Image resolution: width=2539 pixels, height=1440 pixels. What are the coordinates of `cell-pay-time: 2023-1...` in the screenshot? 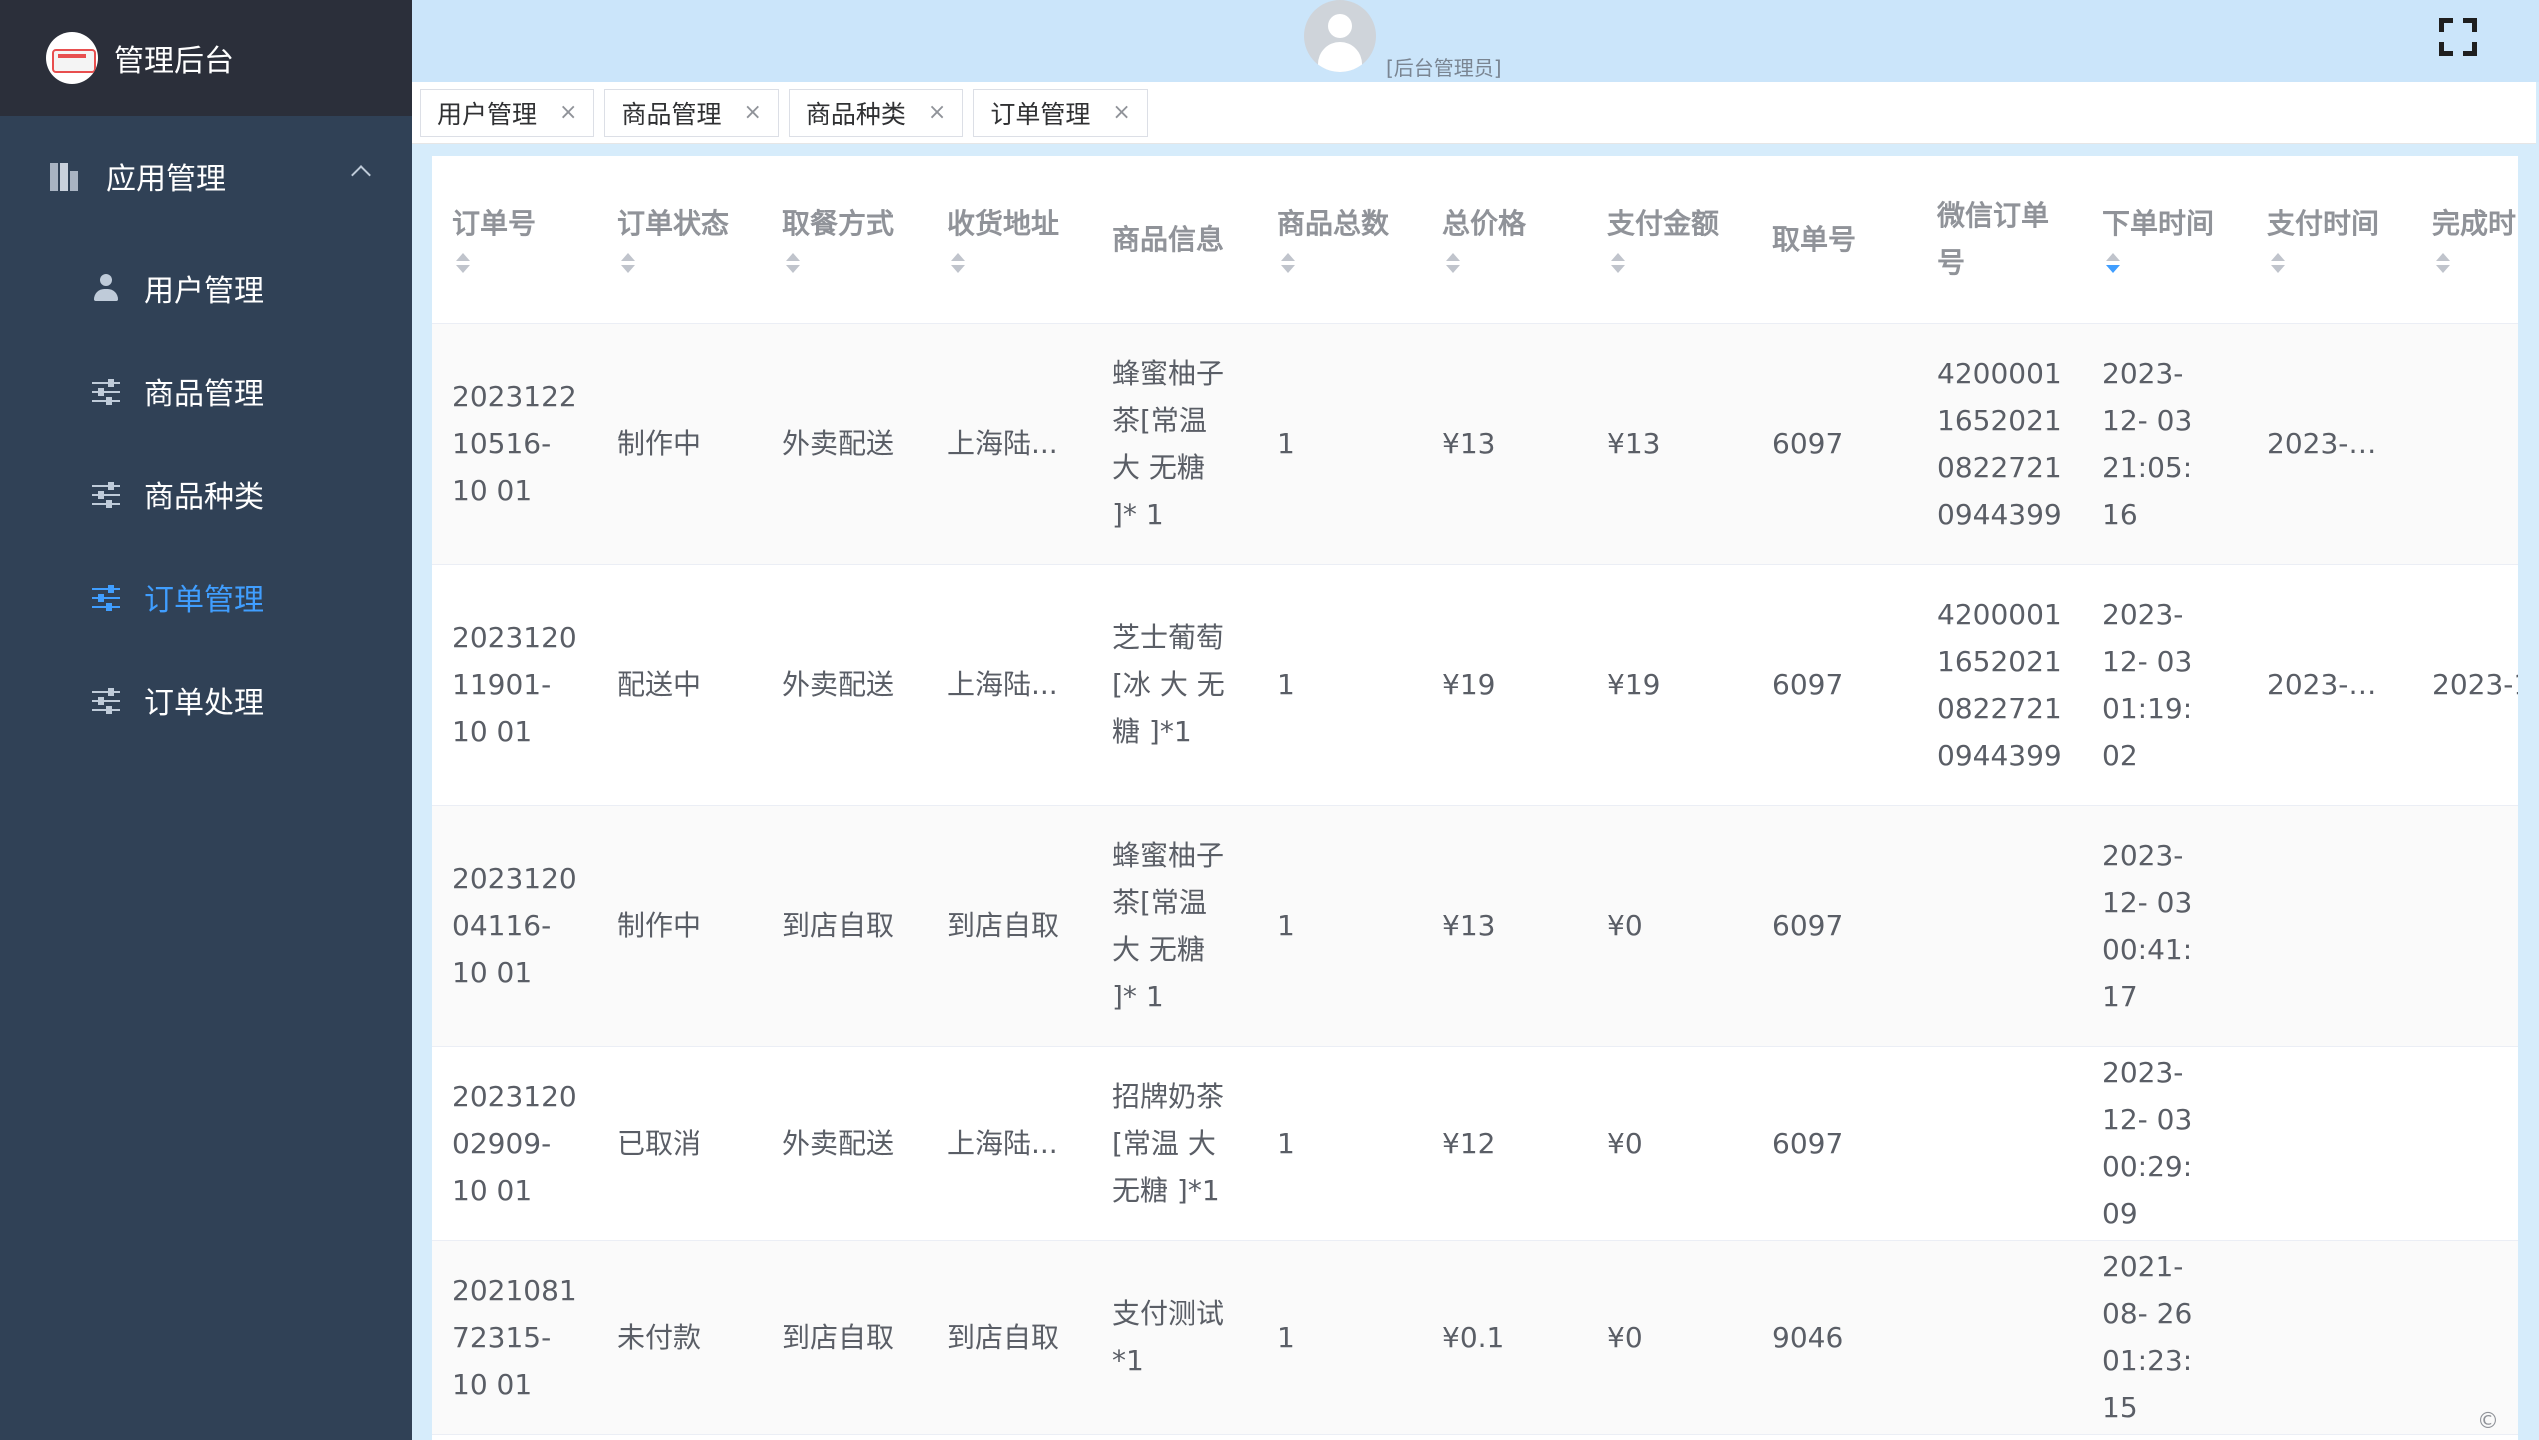 It's located at (2329, 444).